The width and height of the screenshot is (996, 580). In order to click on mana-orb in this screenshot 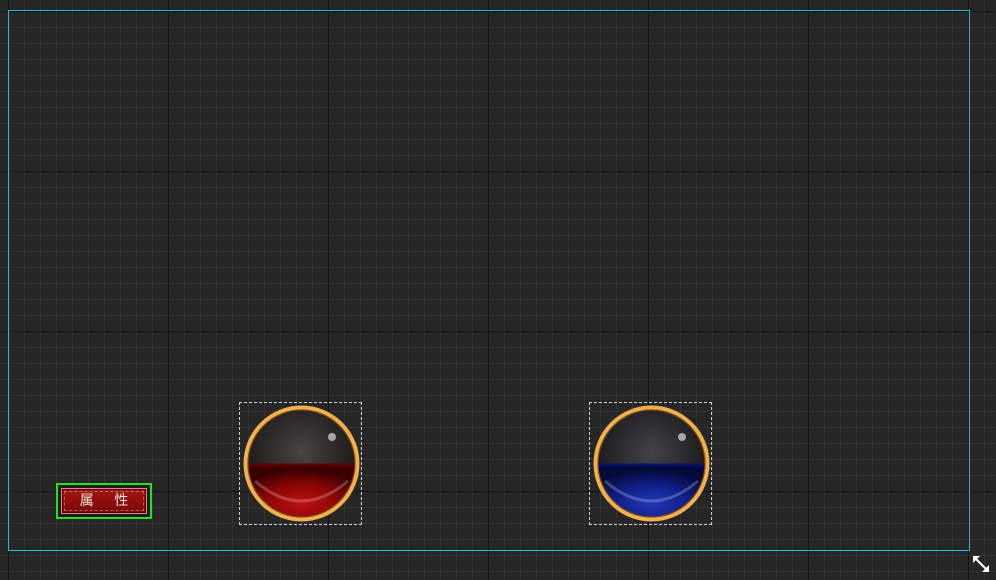, I will do `click(651, 463)`.